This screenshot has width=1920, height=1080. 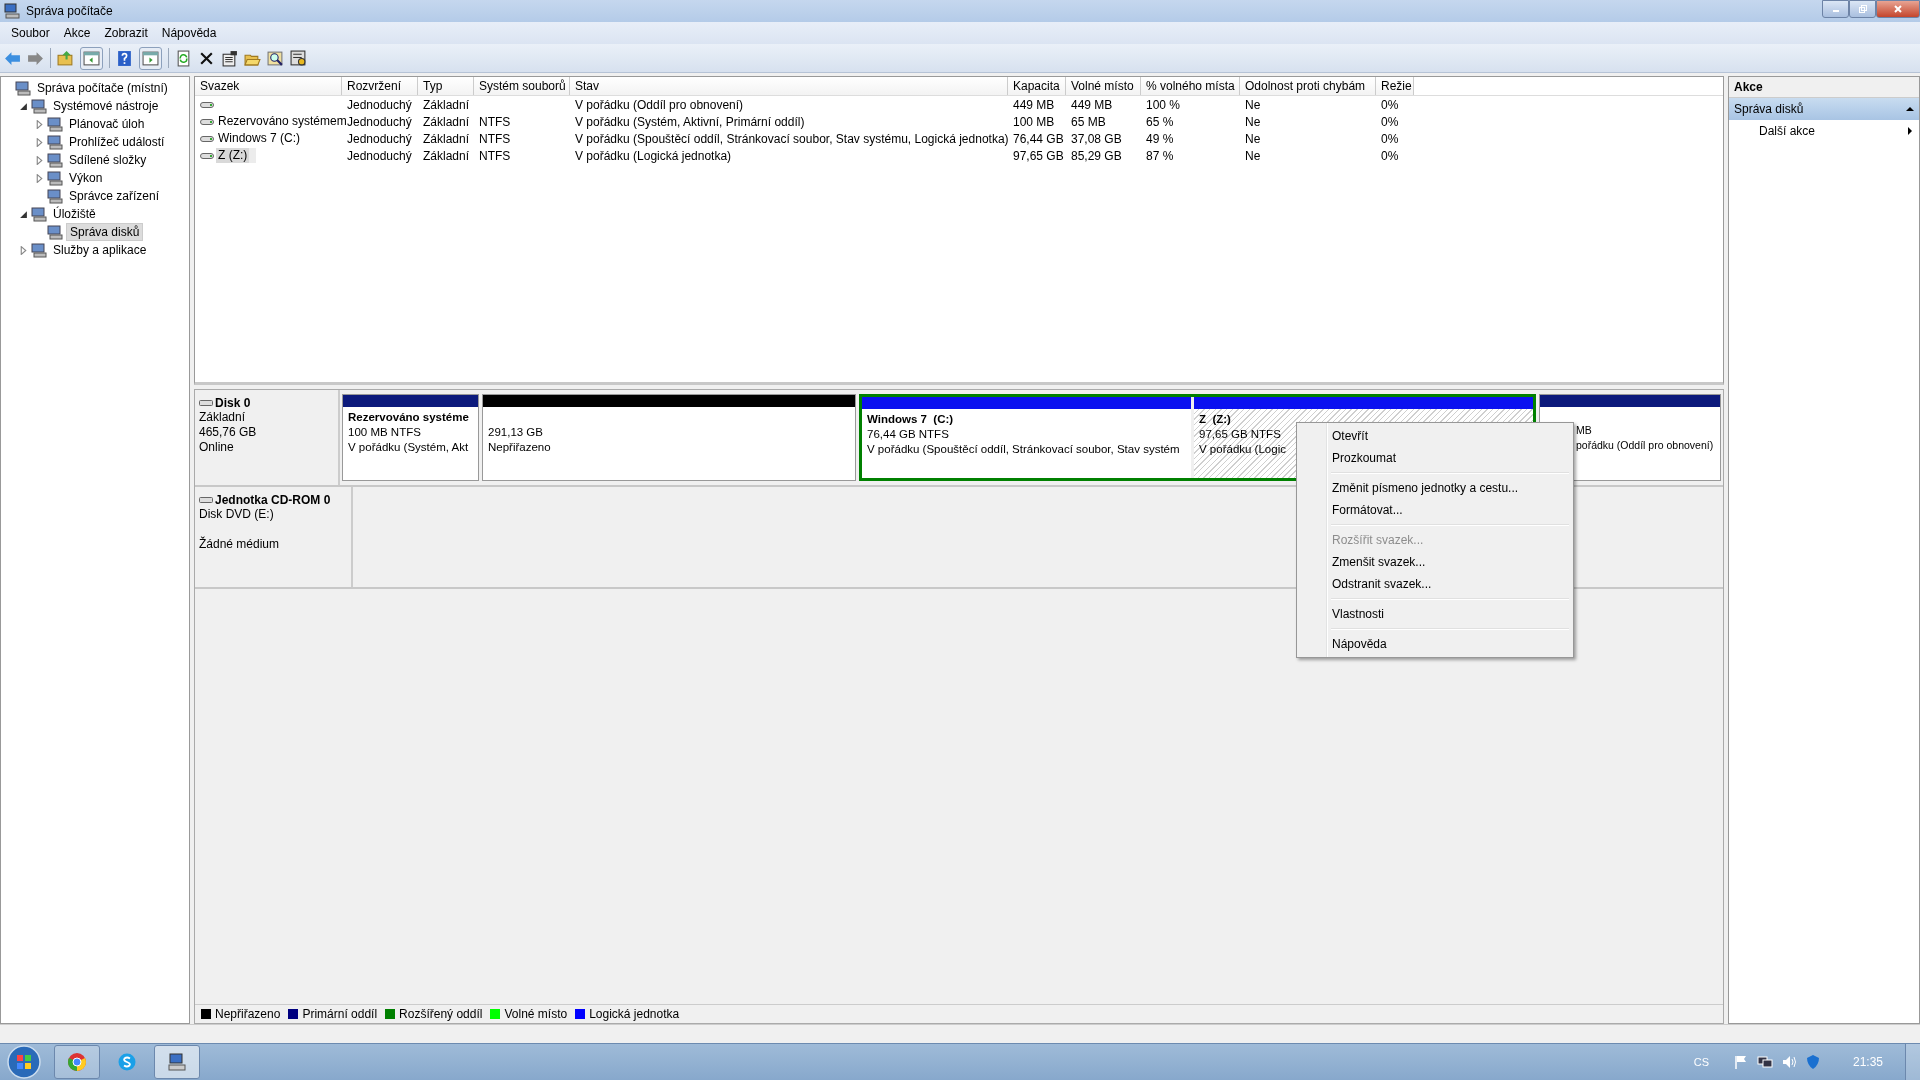 What do you see at coordinates (233, 403) in the screenshot?
I see `disk-name: Disk 0` at bounding box center [233, 403].